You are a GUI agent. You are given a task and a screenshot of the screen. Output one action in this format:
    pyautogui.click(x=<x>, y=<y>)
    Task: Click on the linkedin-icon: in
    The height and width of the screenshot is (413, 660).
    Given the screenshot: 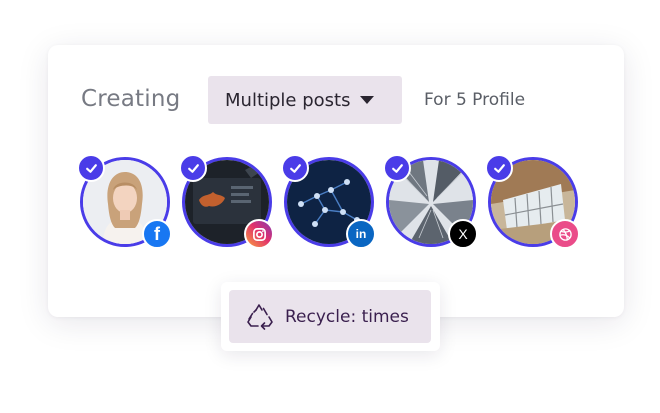 What is the action you would take?
    pyautogui.click(x=361, y=234)
    